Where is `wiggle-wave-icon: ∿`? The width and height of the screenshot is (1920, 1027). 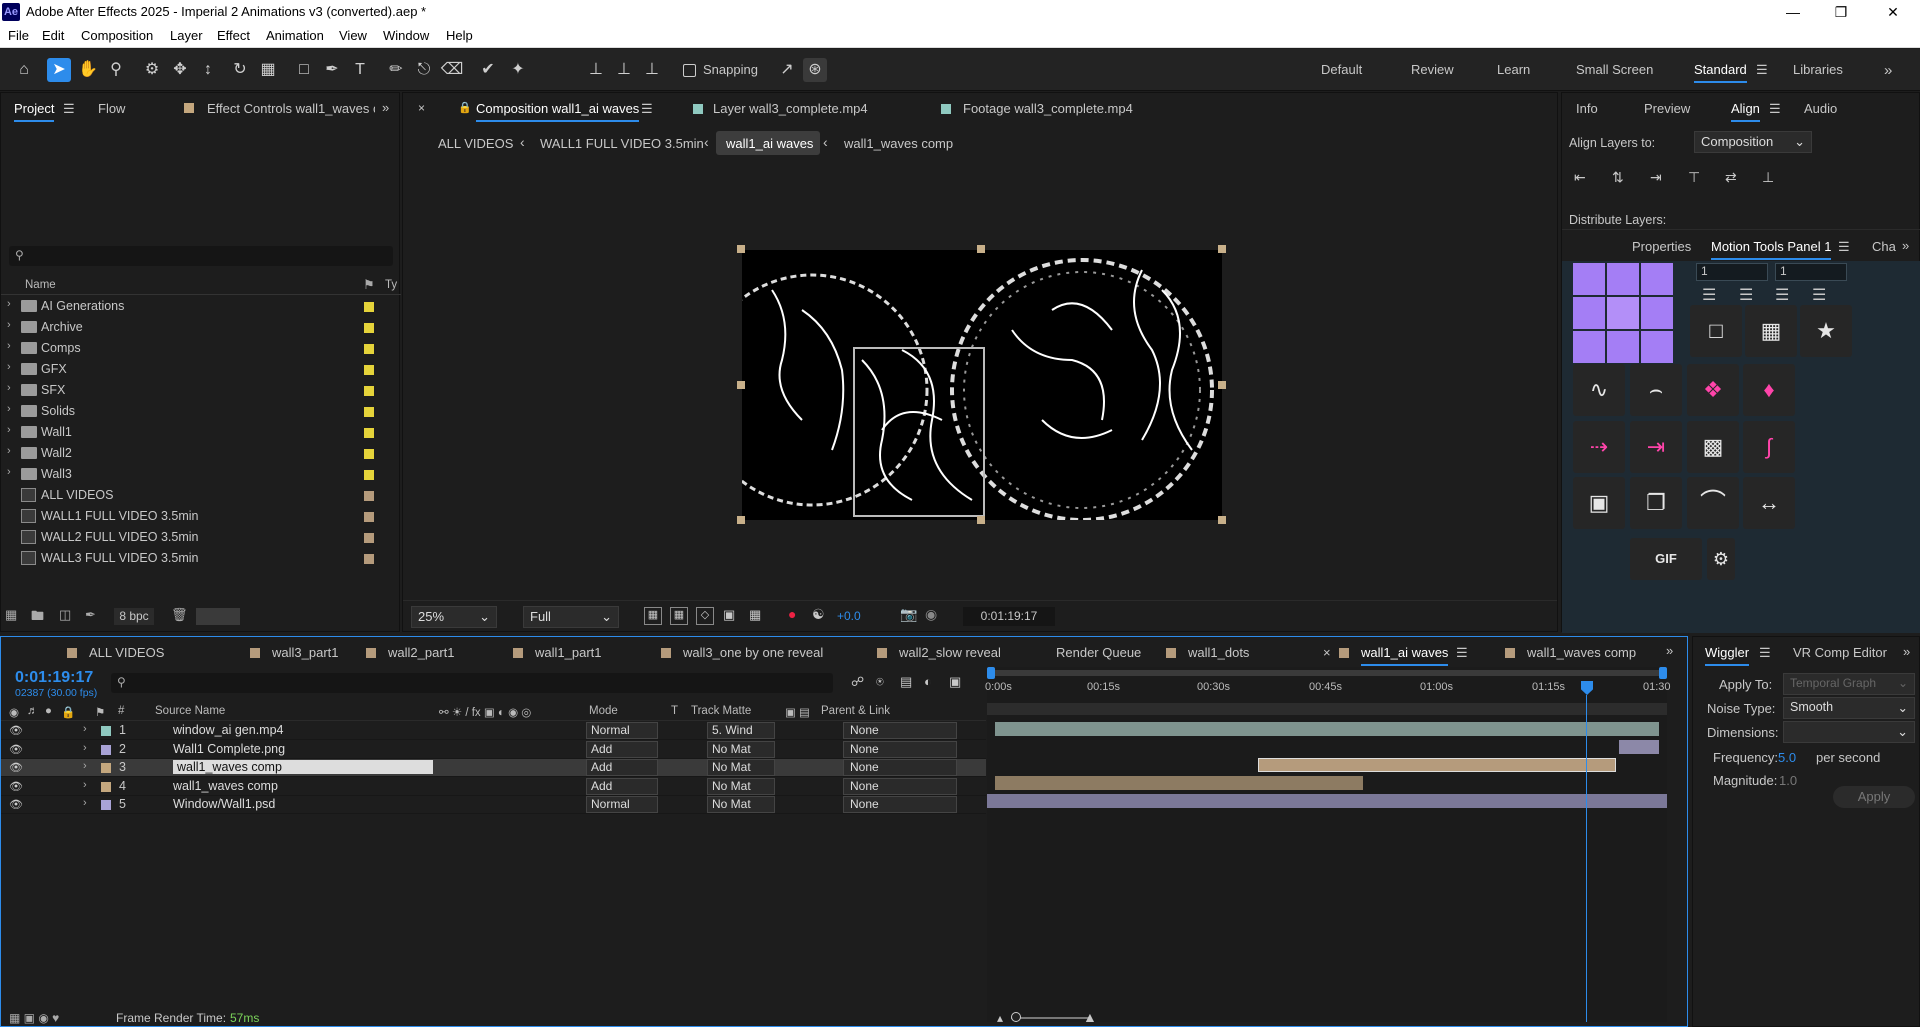
wiggle-wave-icon: ∿ is located at coordinates (1599, 390).